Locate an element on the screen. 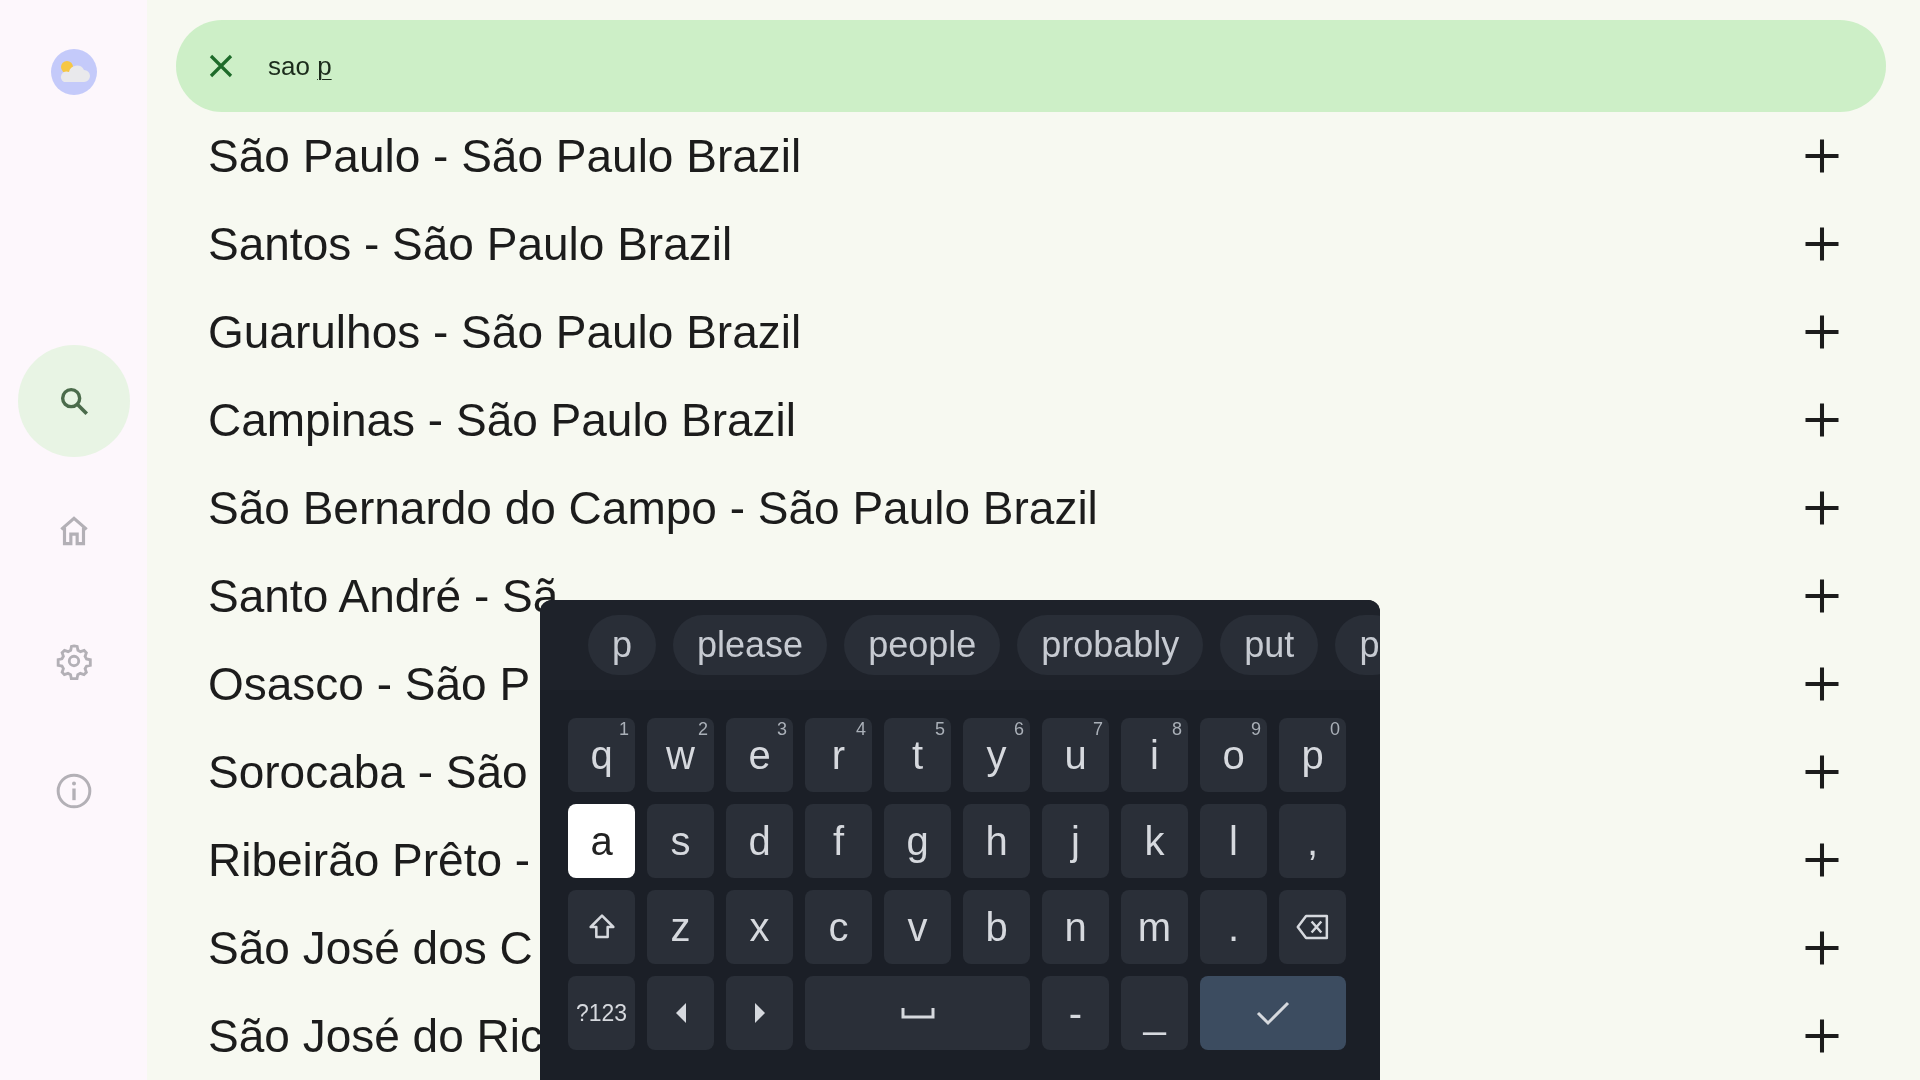 The width and height of the screenshot is (1920, 1080). city-result: Campinas - São Paulo Brazil is located at coordinates (502, 420).